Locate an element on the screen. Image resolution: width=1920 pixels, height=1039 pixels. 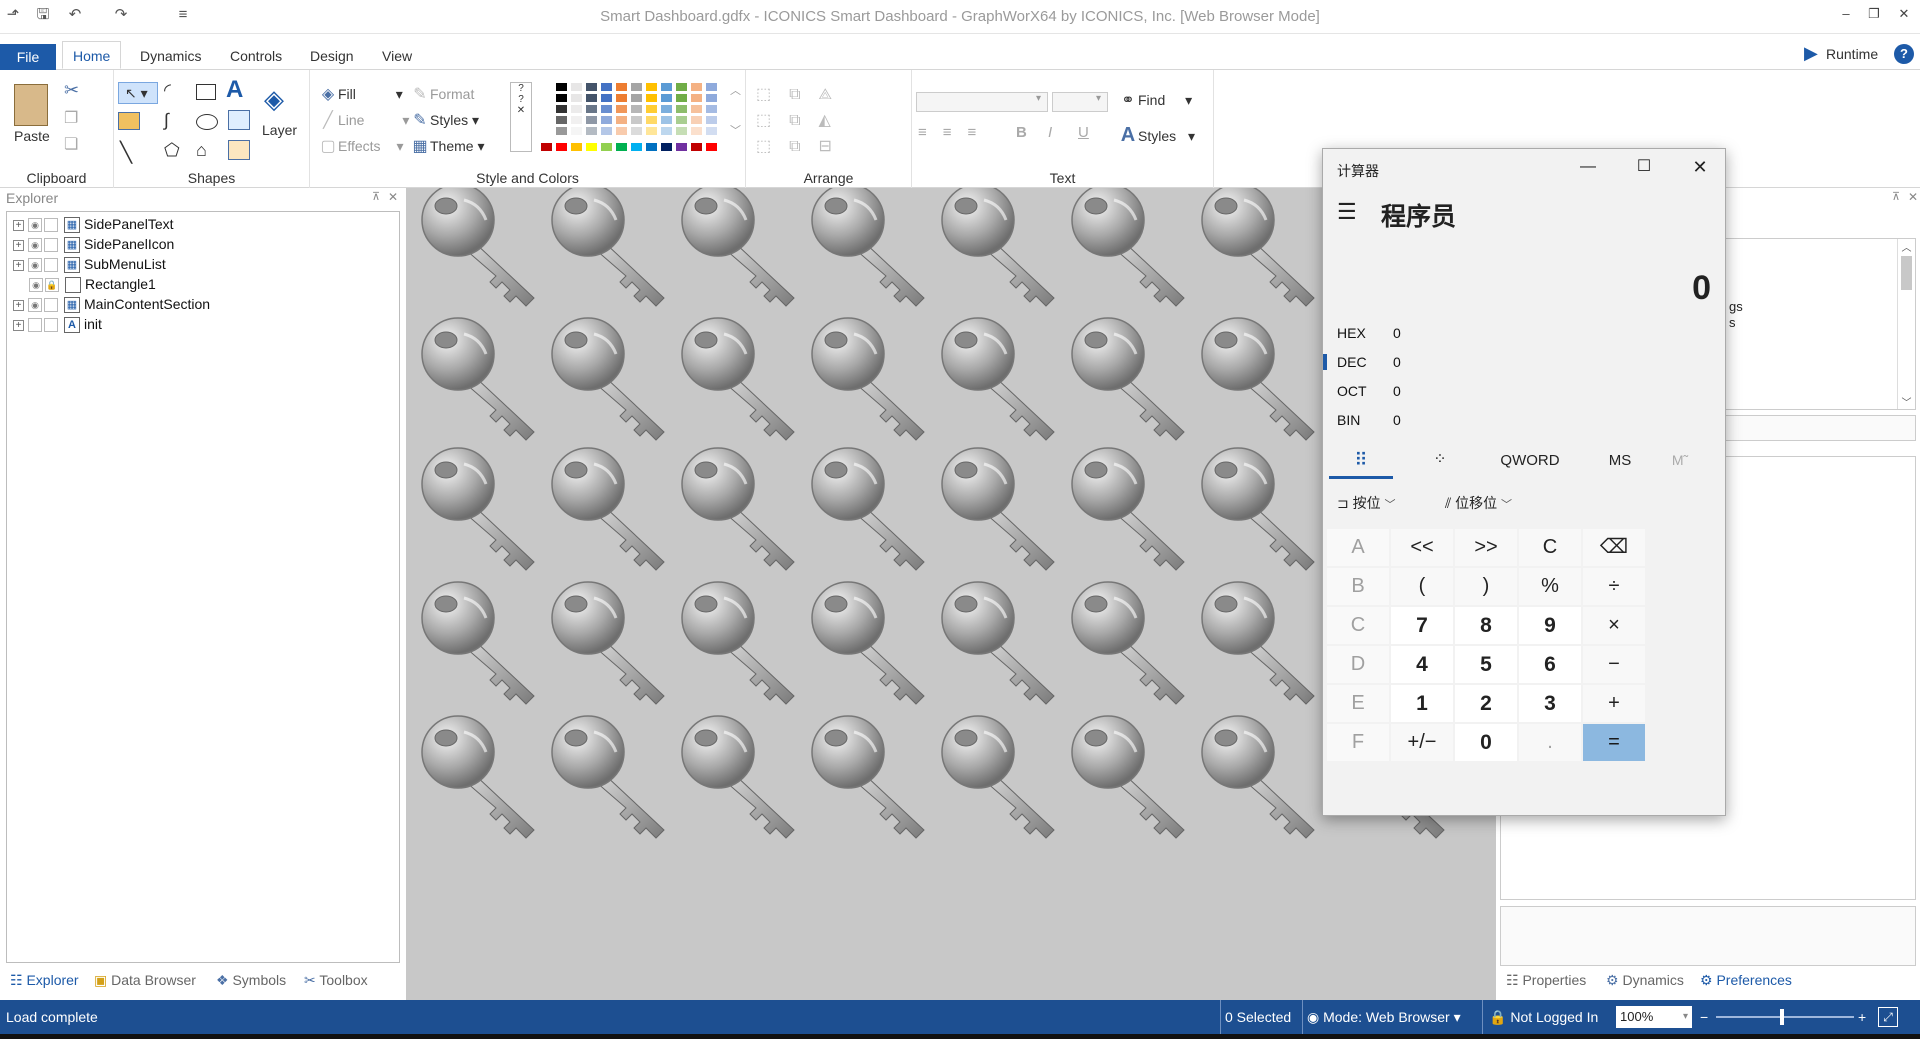
tab-dynamics: Dynamics is located at coordinates (170, 56).